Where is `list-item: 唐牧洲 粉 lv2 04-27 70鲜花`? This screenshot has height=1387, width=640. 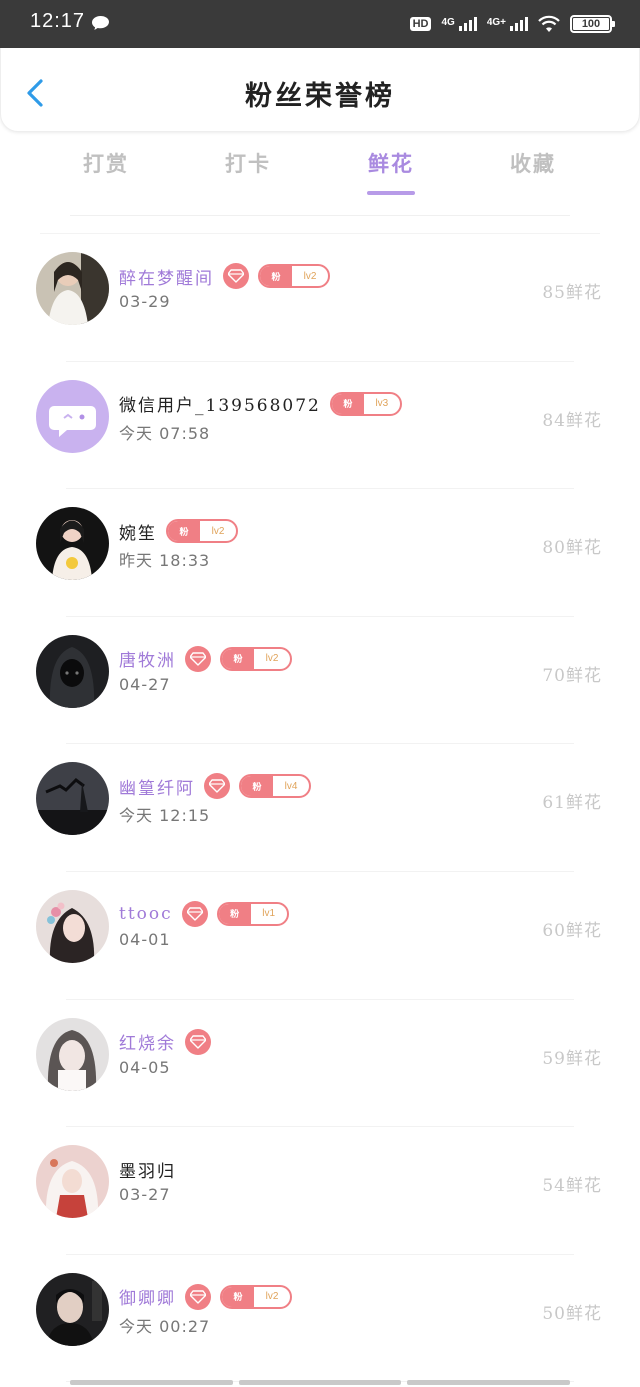 list-item: 唐牧洲 粉 lv2 04-27 70鲜花 is located at coordinates (320, 681).